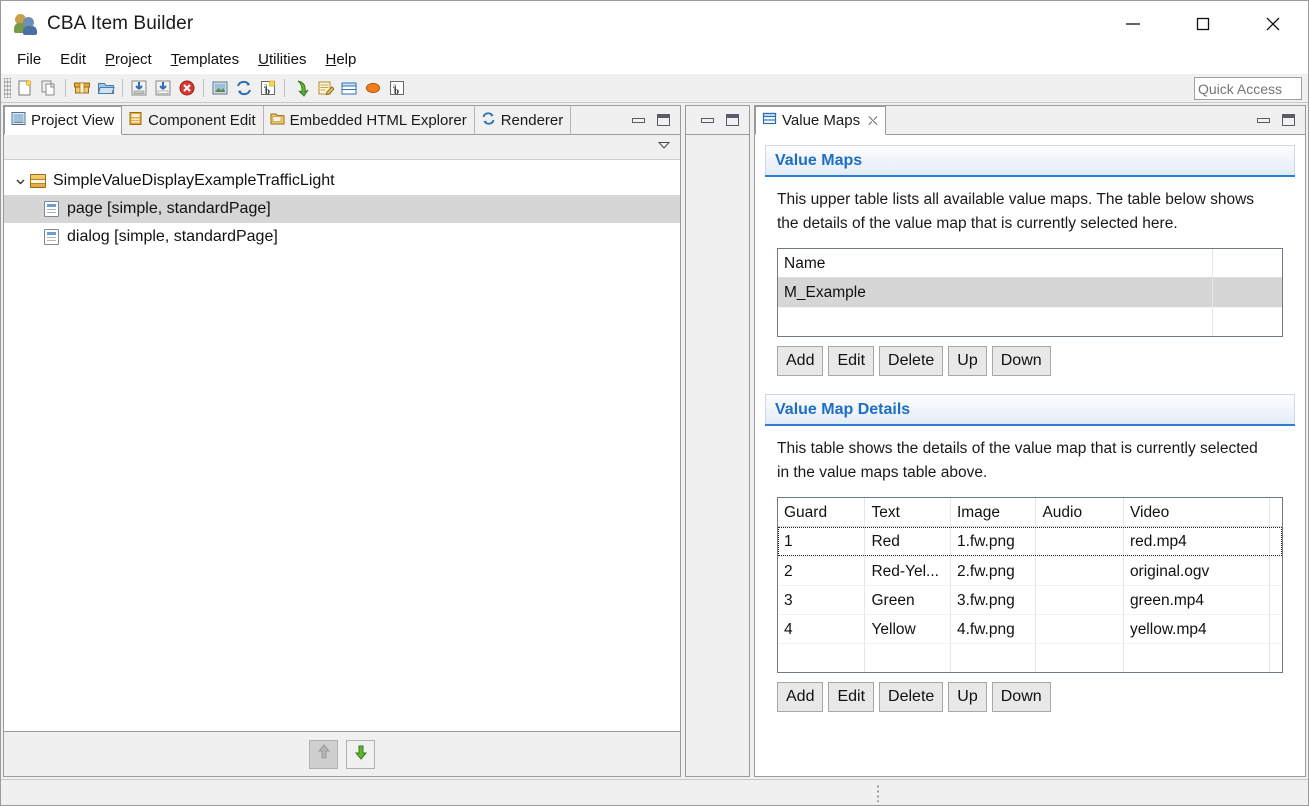  What do you see at coordinates (282, 60) in the screenshot?
I see `menu-utilities: Utilities` at bounding box center [282, 60].